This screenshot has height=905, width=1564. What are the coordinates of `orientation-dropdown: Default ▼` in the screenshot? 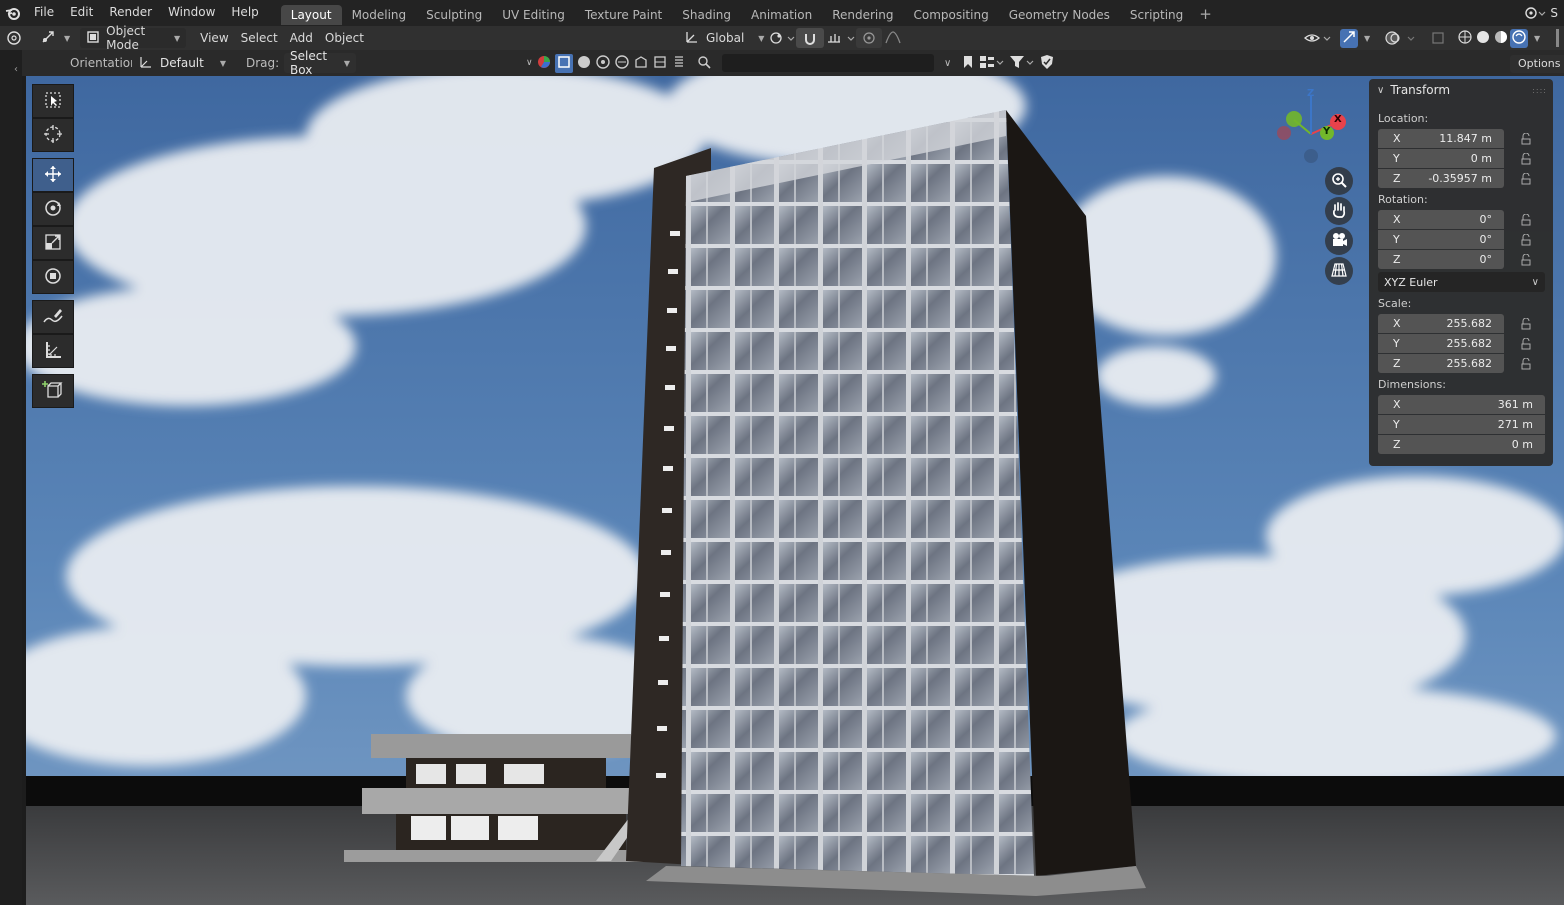 It's located at (182, 63).